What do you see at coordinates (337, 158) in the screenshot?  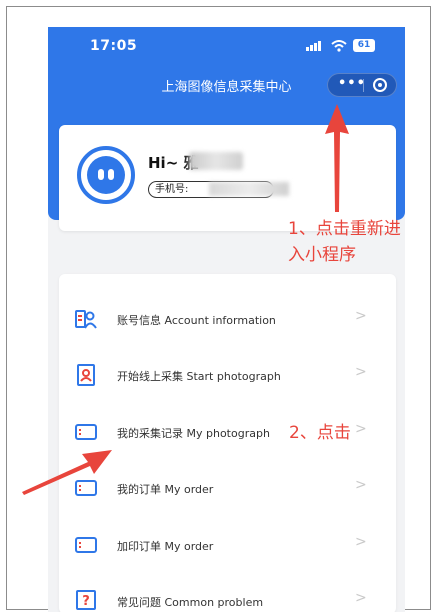 I see `annotation-arrow-up` at bounding box center [337, 158].